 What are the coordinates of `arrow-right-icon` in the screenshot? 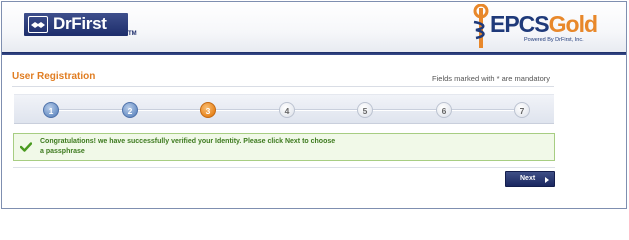 It's located at (547, 180).